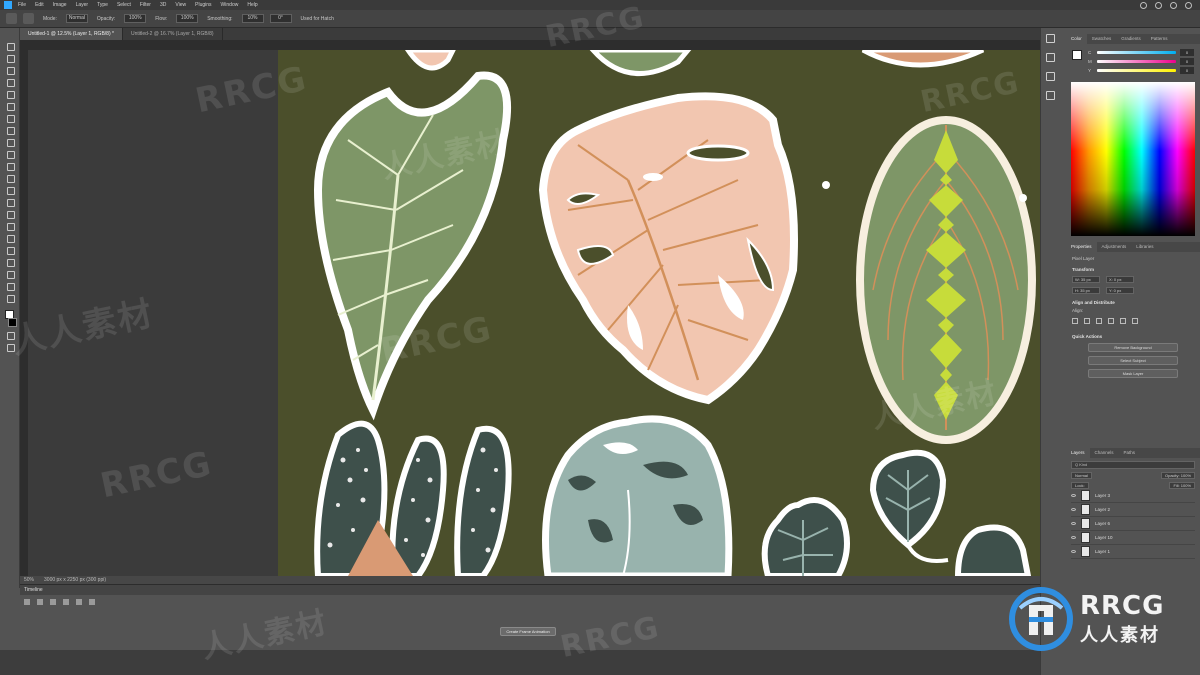 This screenshot has width=1200, height=675. I want to click on slider-y: Y 0, so click(1141, 70).